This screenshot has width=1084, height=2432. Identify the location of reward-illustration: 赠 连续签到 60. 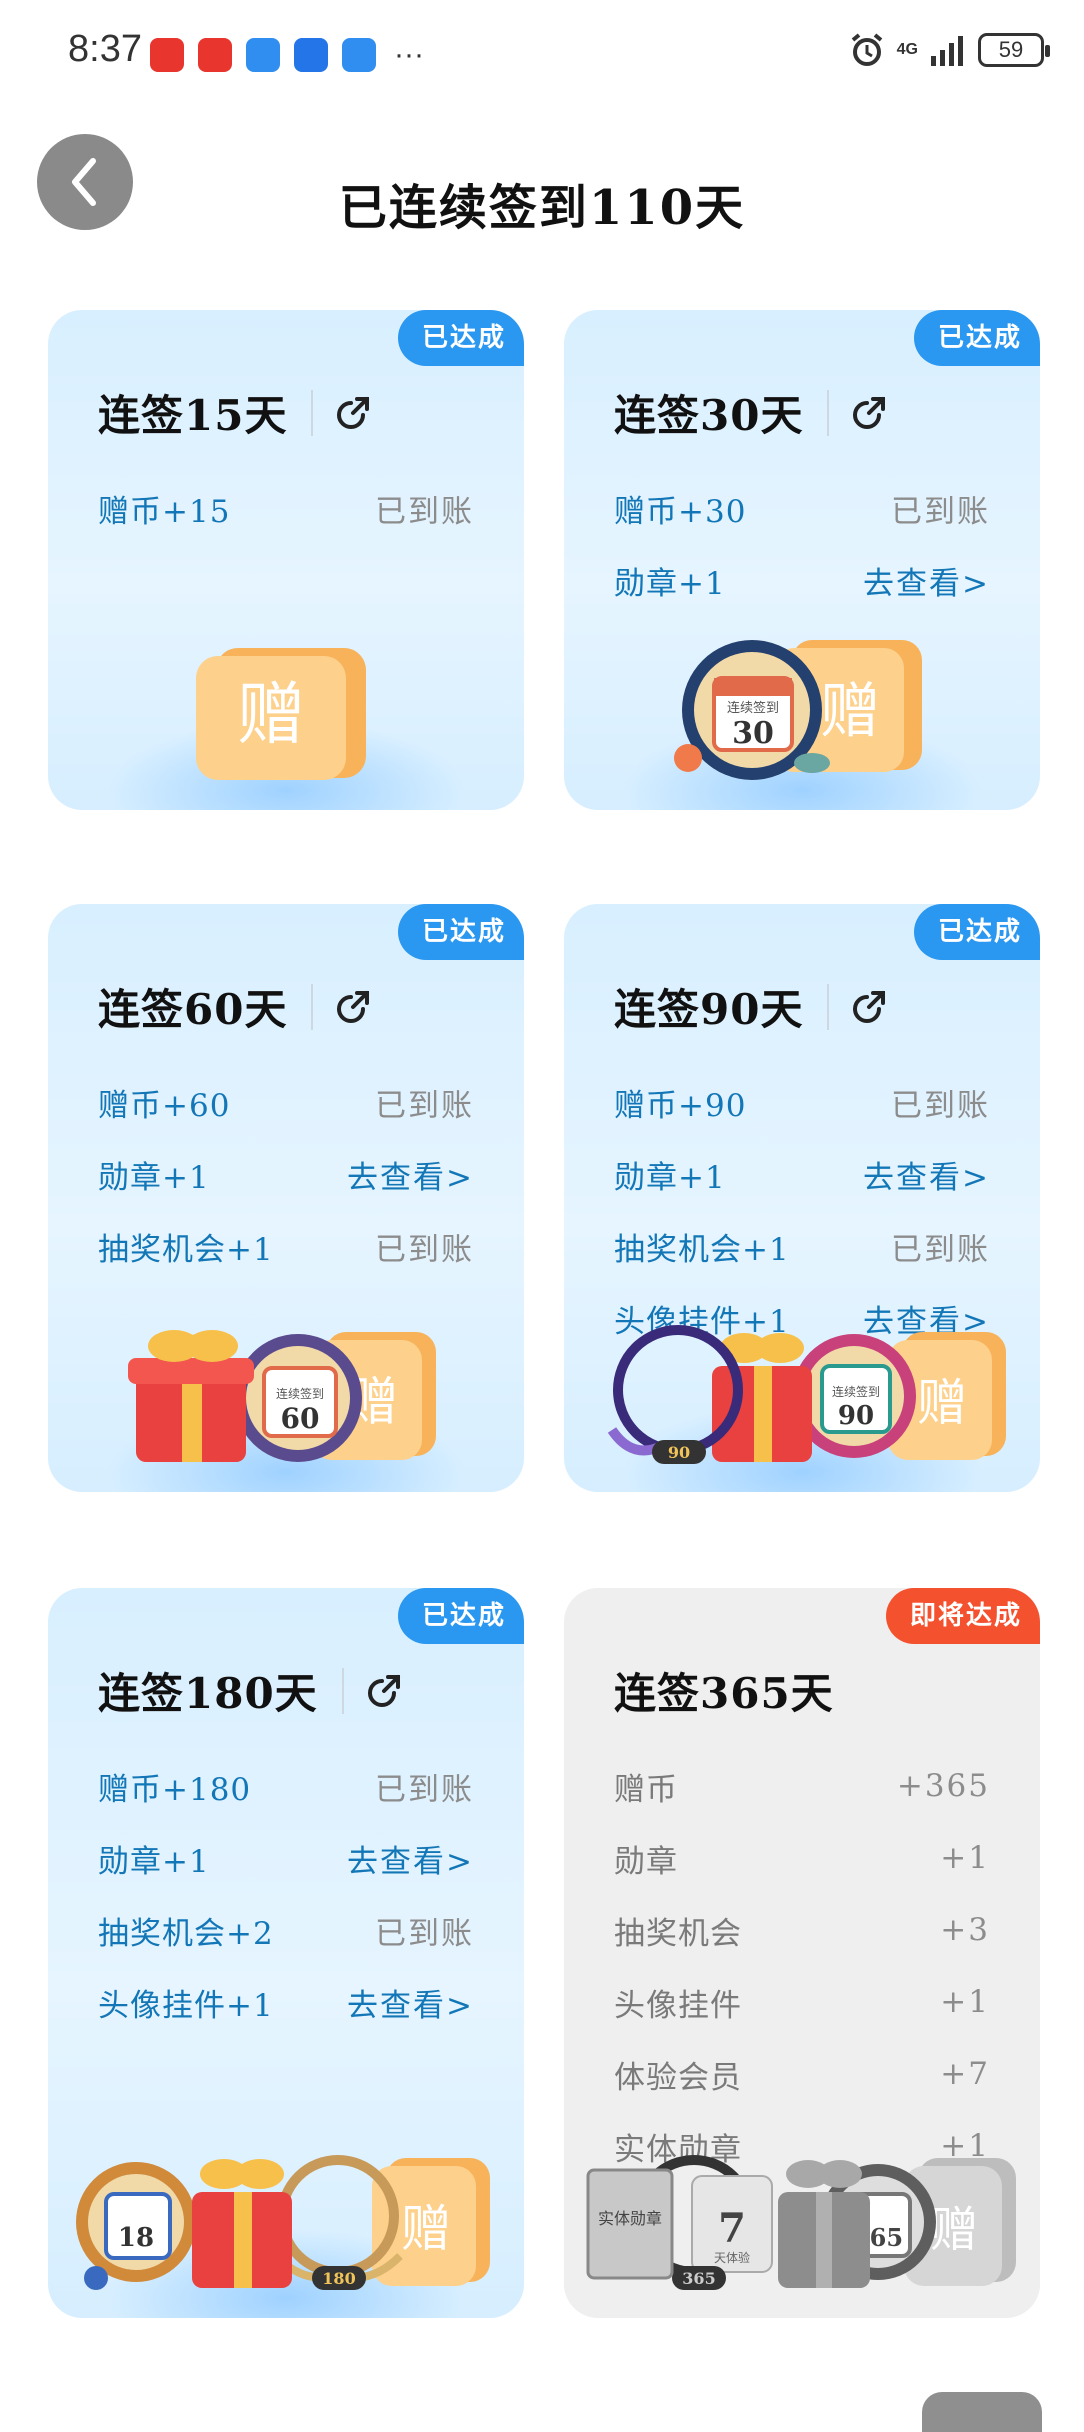
(286, 1395).